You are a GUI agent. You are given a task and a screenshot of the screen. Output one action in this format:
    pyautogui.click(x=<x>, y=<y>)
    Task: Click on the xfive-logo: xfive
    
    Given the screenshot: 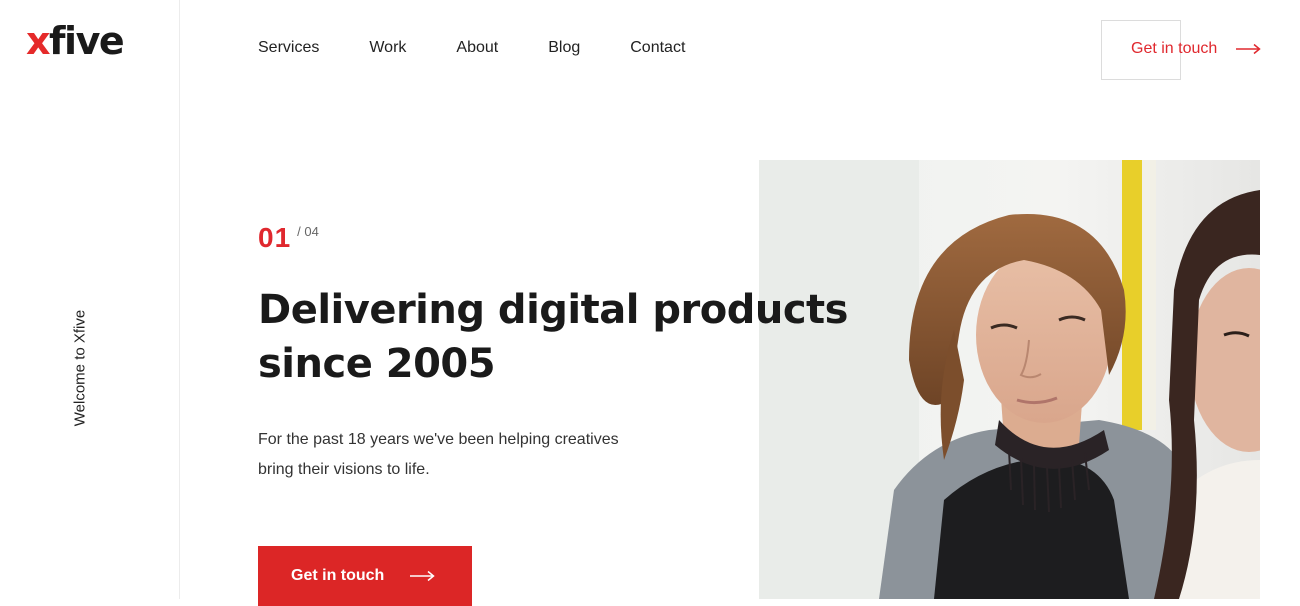 What is the action you would take?
    pyautogui.click(x=75, y=41)
    